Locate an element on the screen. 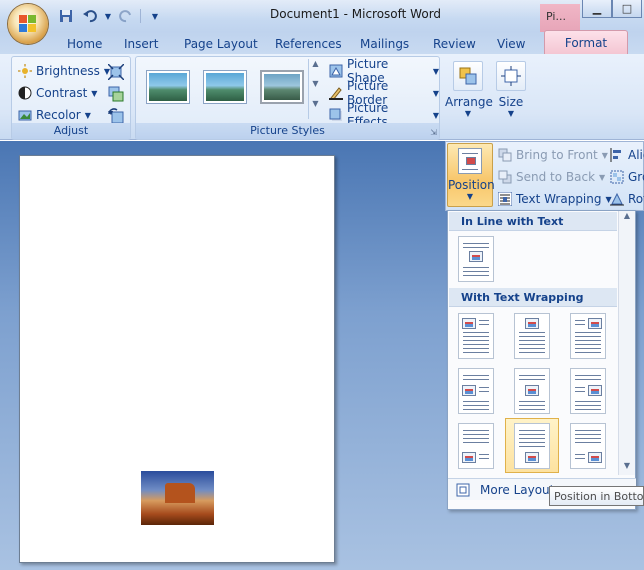 The width and height of the screenshot is (644, 570). gallery-down-icon: ▼ is located at coordinates (315, 89).